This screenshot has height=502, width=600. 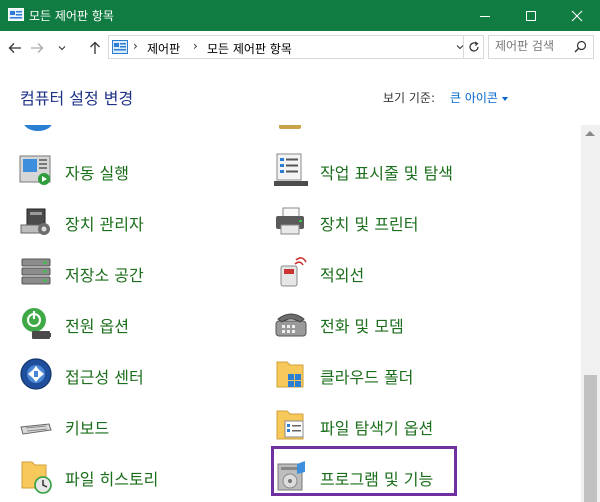 I want to click on maximize-button, so click(x=531, y=15).